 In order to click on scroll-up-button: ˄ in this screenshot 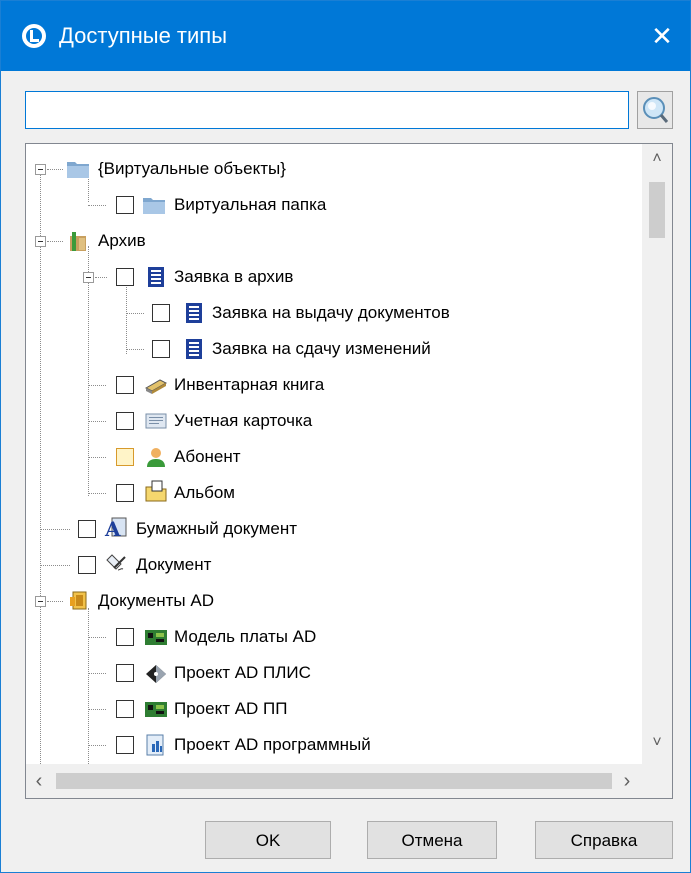, I will do `click(657, 159)`.